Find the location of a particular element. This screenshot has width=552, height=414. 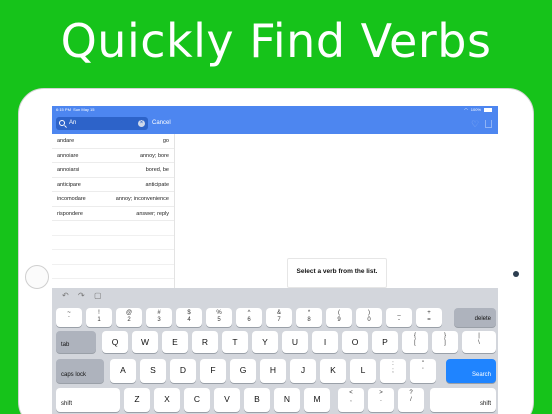

key-h: H is located at coordinates (273, 371).